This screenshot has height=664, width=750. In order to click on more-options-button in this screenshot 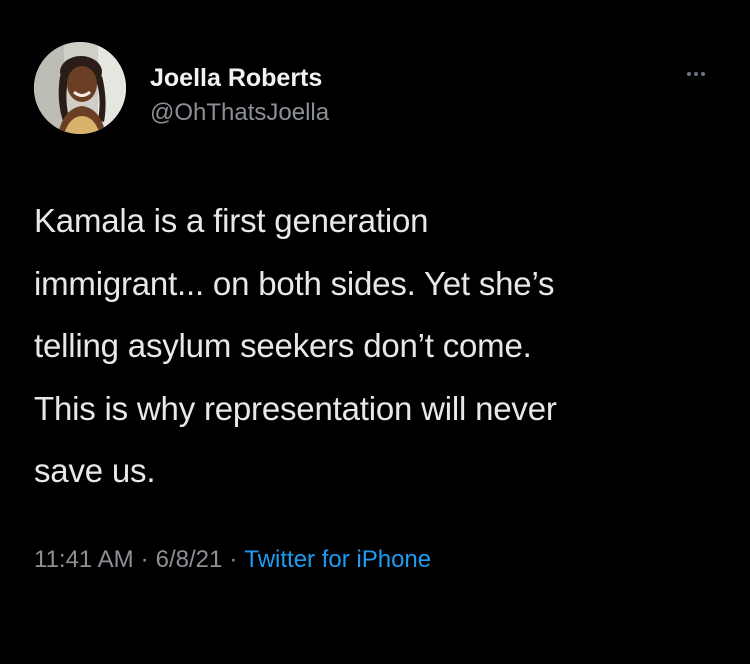, I will do `click(696, 74)`.